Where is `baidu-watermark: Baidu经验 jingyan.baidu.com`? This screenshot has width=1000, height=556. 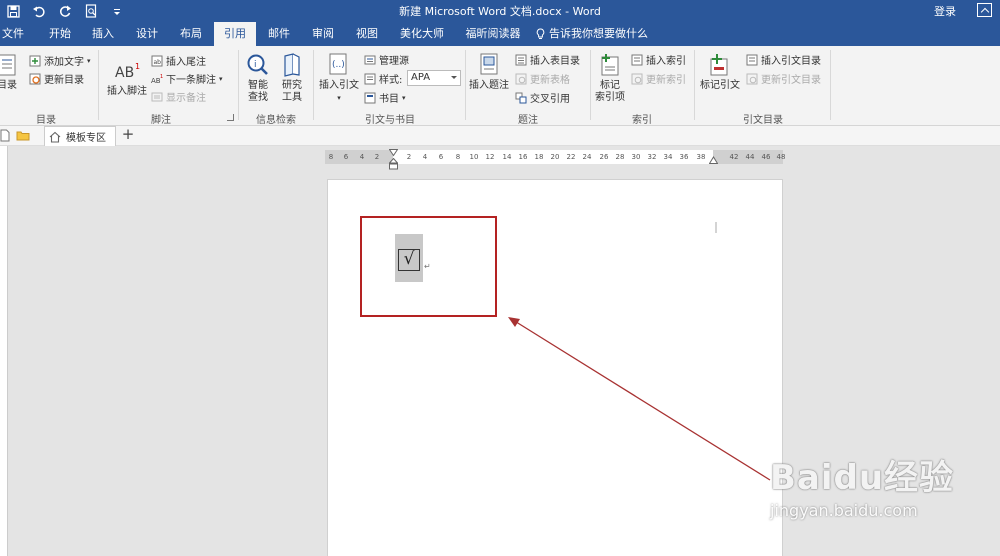
baidu-watermark: Baidu经验 jingyan.baidu.com is located at coordinates (862, 485).